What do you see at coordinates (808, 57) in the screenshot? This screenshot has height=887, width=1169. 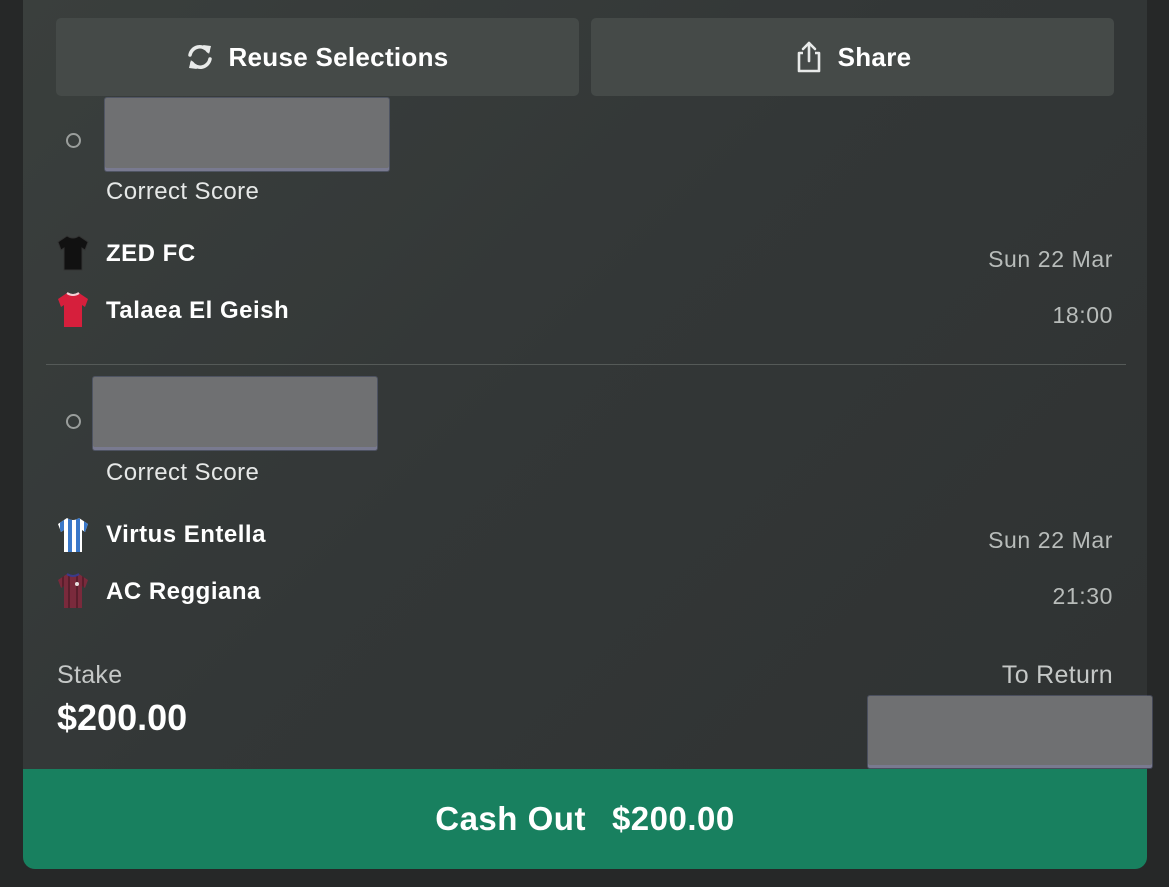 I see `share-icon` at bounding box center [808, 57].